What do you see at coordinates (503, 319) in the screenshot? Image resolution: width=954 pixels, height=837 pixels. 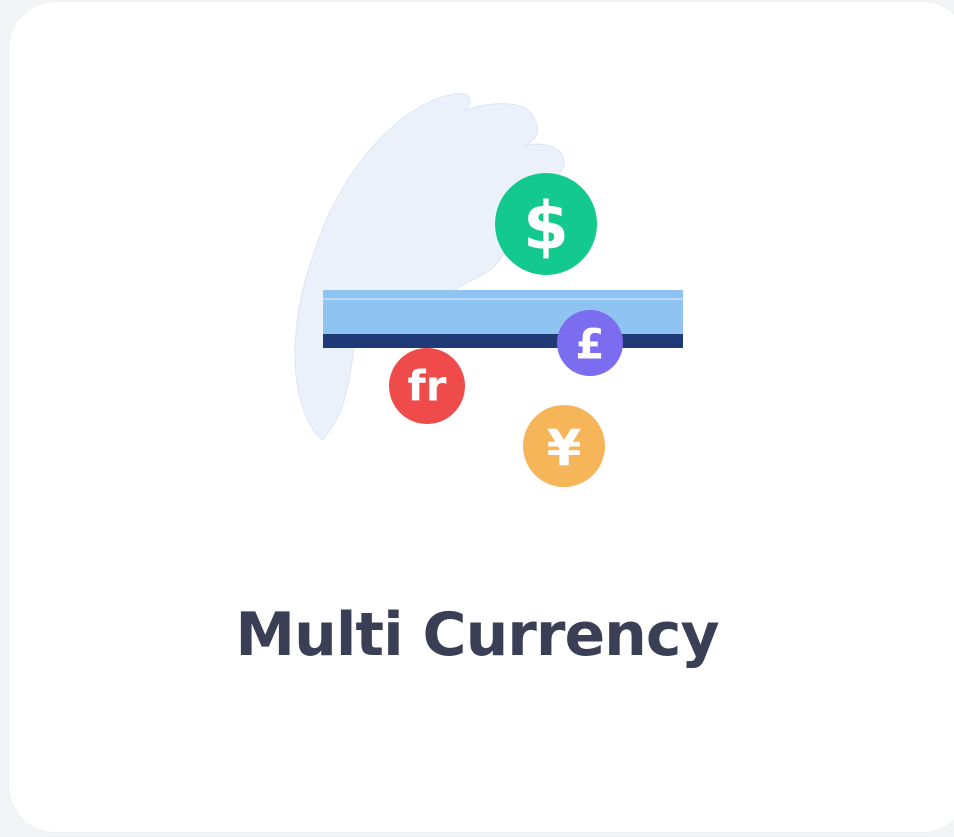 I see `credit-card-icon` at bounding box center [503, 319].